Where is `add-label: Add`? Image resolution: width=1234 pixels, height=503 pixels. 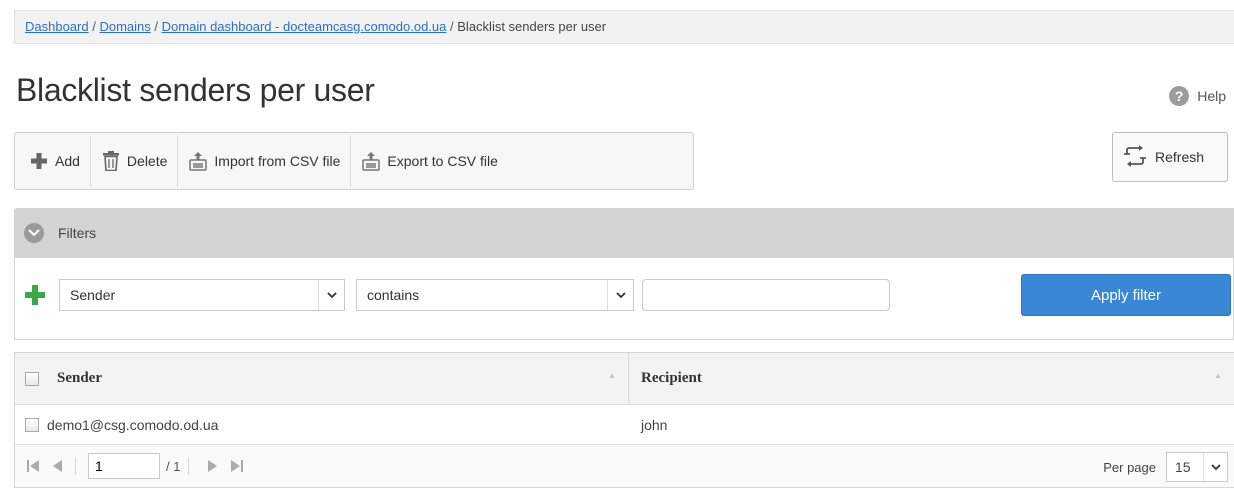 add-label: Add is located at coordinates (67, 161).